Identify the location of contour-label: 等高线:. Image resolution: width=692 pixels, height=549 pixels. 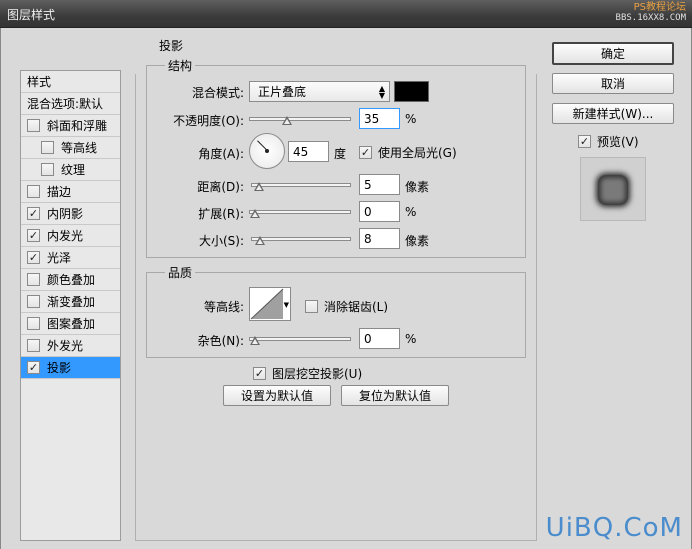
(223, 307).